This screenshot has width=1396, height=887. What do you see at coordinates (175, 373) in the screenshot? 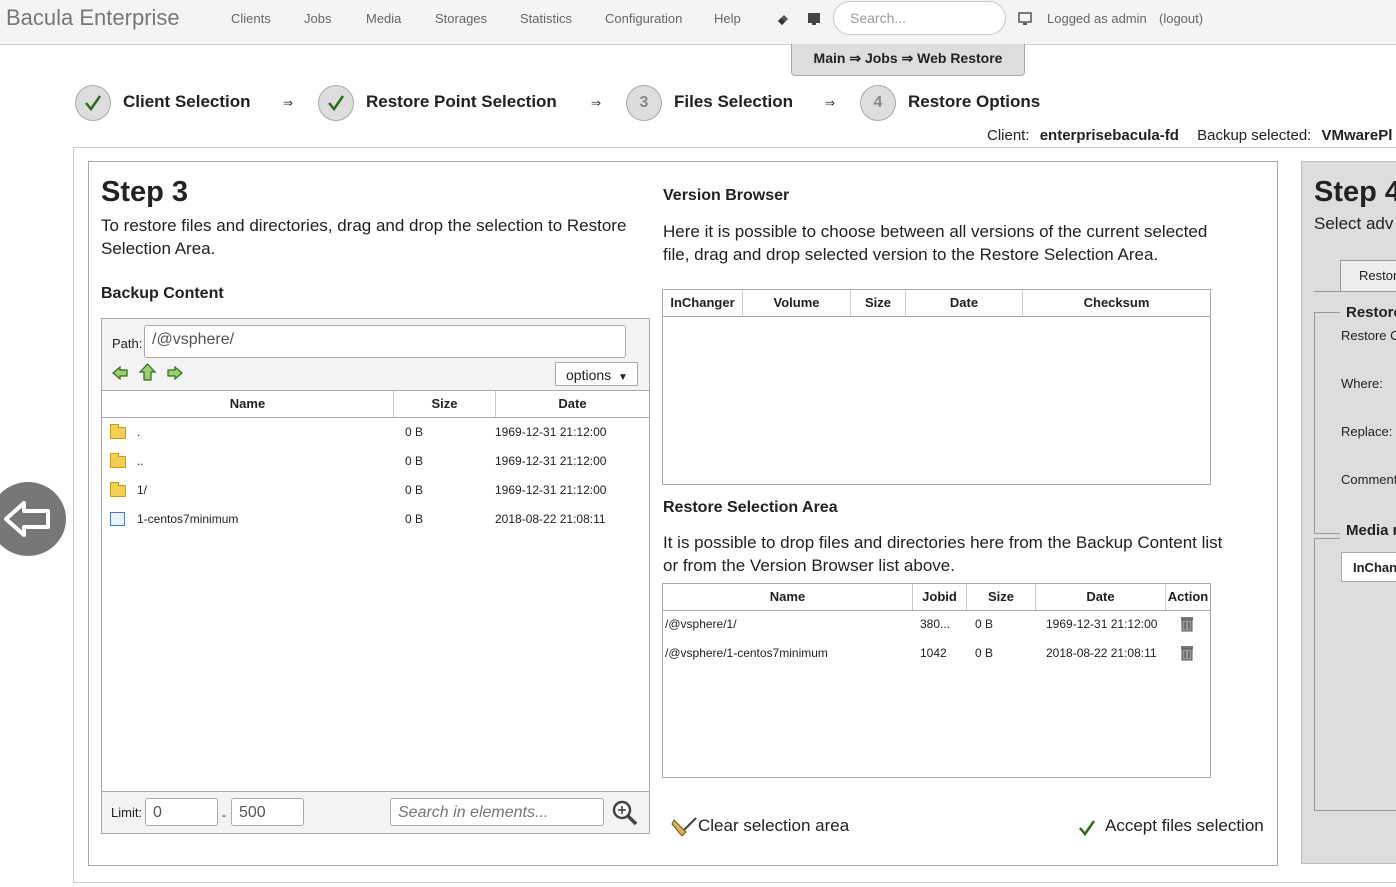
I see `forward-icon` at bounding box center [175, 373].